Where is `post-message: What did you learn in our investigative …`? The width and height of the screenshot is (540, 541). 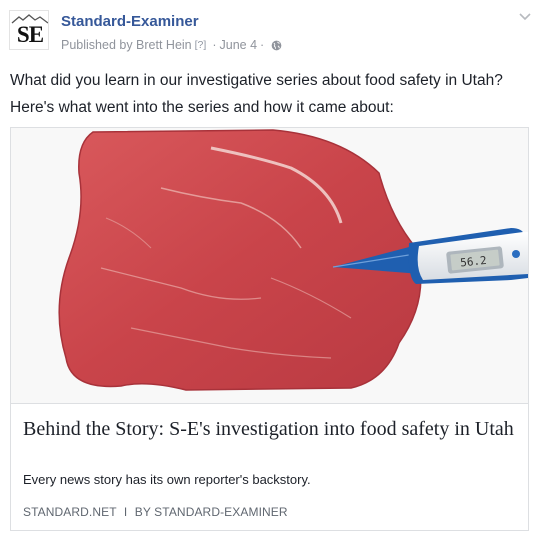 post-message: What did you learn in our investigative … is located at coordinates (272, 94).